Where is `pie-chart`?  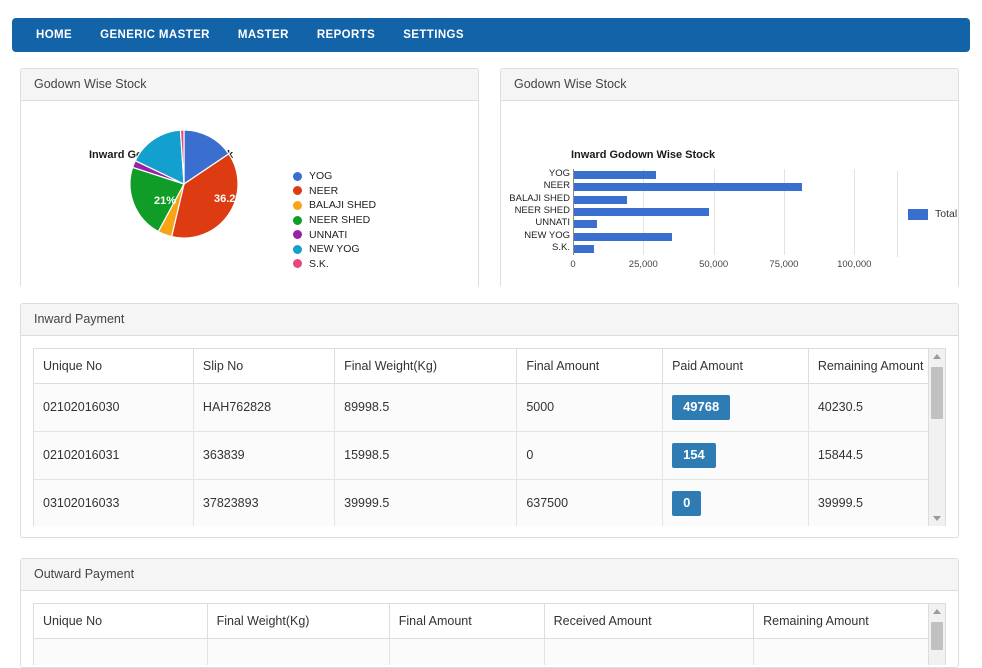 pie-chart is located at coordinates (184, 184).